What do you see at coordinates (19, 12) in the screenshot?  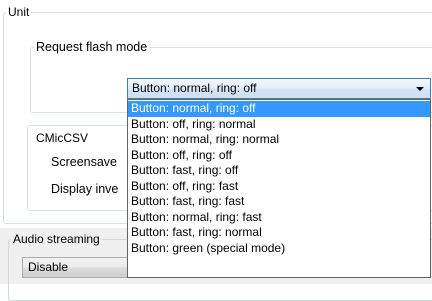 I see `unit-group-title: Unit` at bounding box center [19, 12].